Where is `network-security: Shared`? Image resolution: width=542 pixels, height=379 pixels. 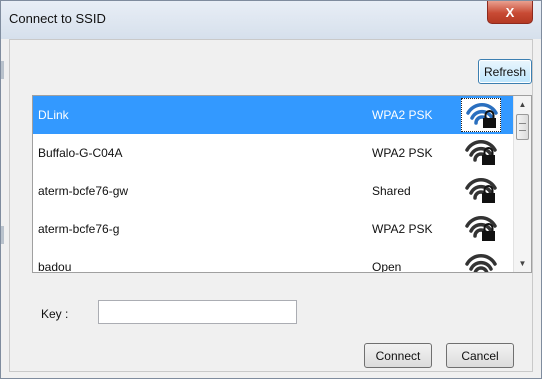 network-security: Shared is located at coordinates (391, 191).